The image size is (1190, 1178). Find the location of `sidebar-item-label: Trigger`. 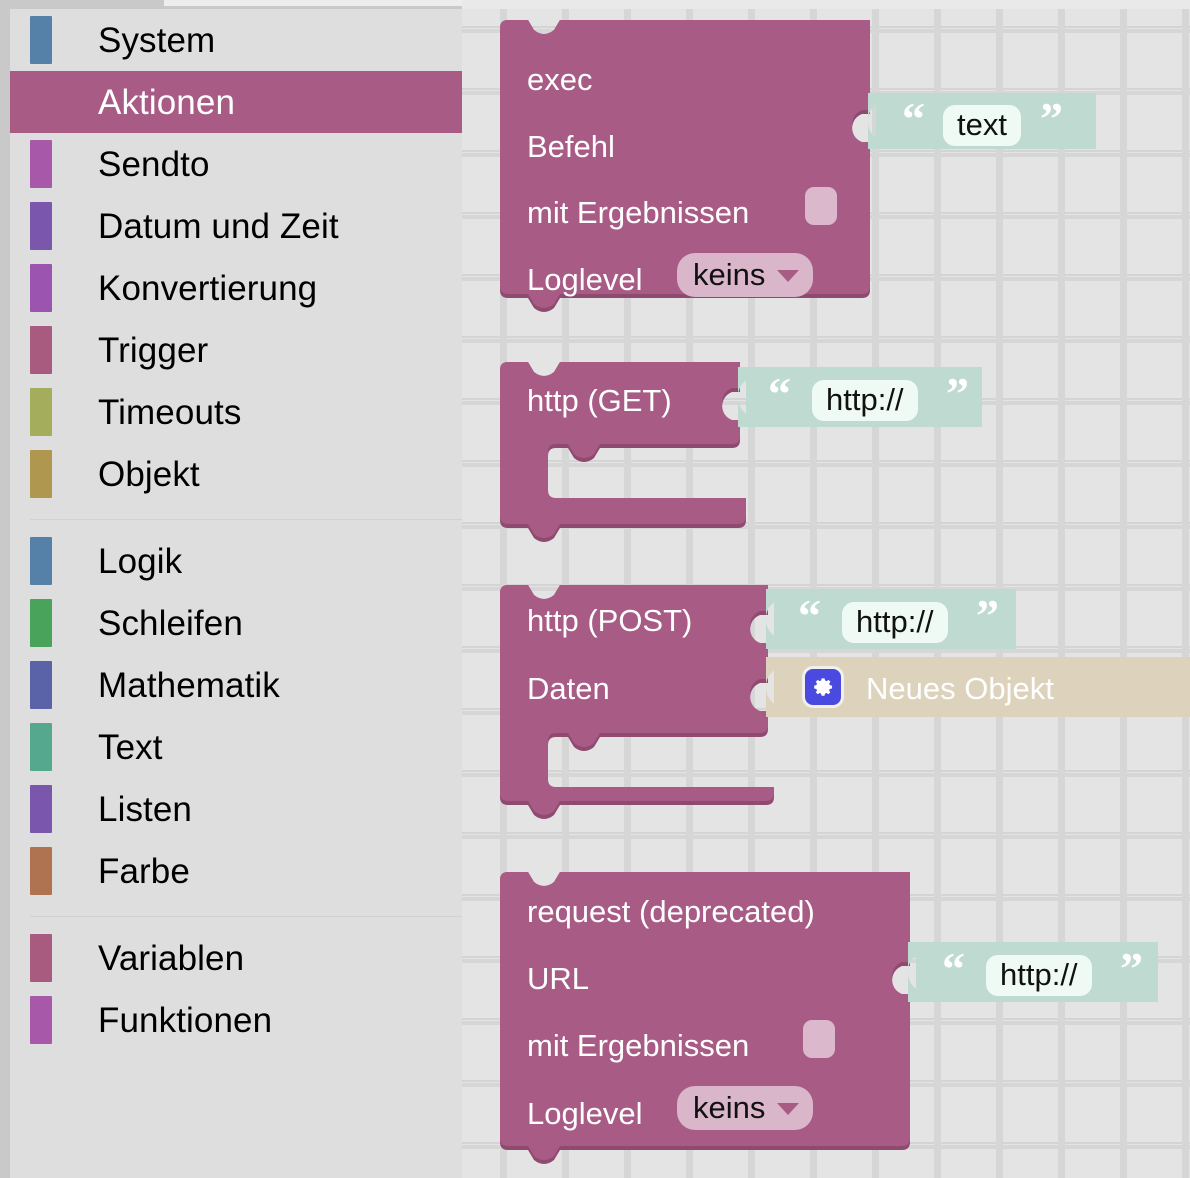

sidebar-item-label: Trigger is located at coordinates (153, 350).